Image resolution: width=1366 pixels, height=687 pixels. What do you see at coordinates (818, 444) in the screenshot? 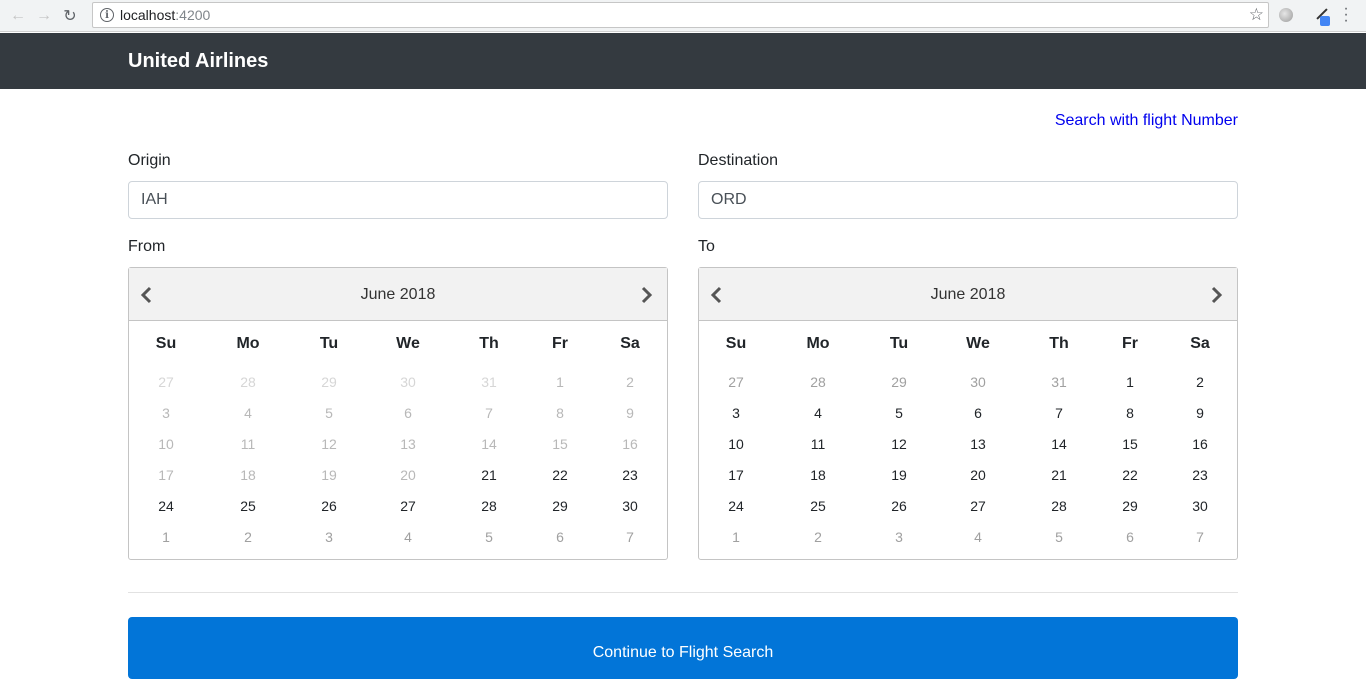
I see `calendar-day: 11` at bounding box center [818, 444].